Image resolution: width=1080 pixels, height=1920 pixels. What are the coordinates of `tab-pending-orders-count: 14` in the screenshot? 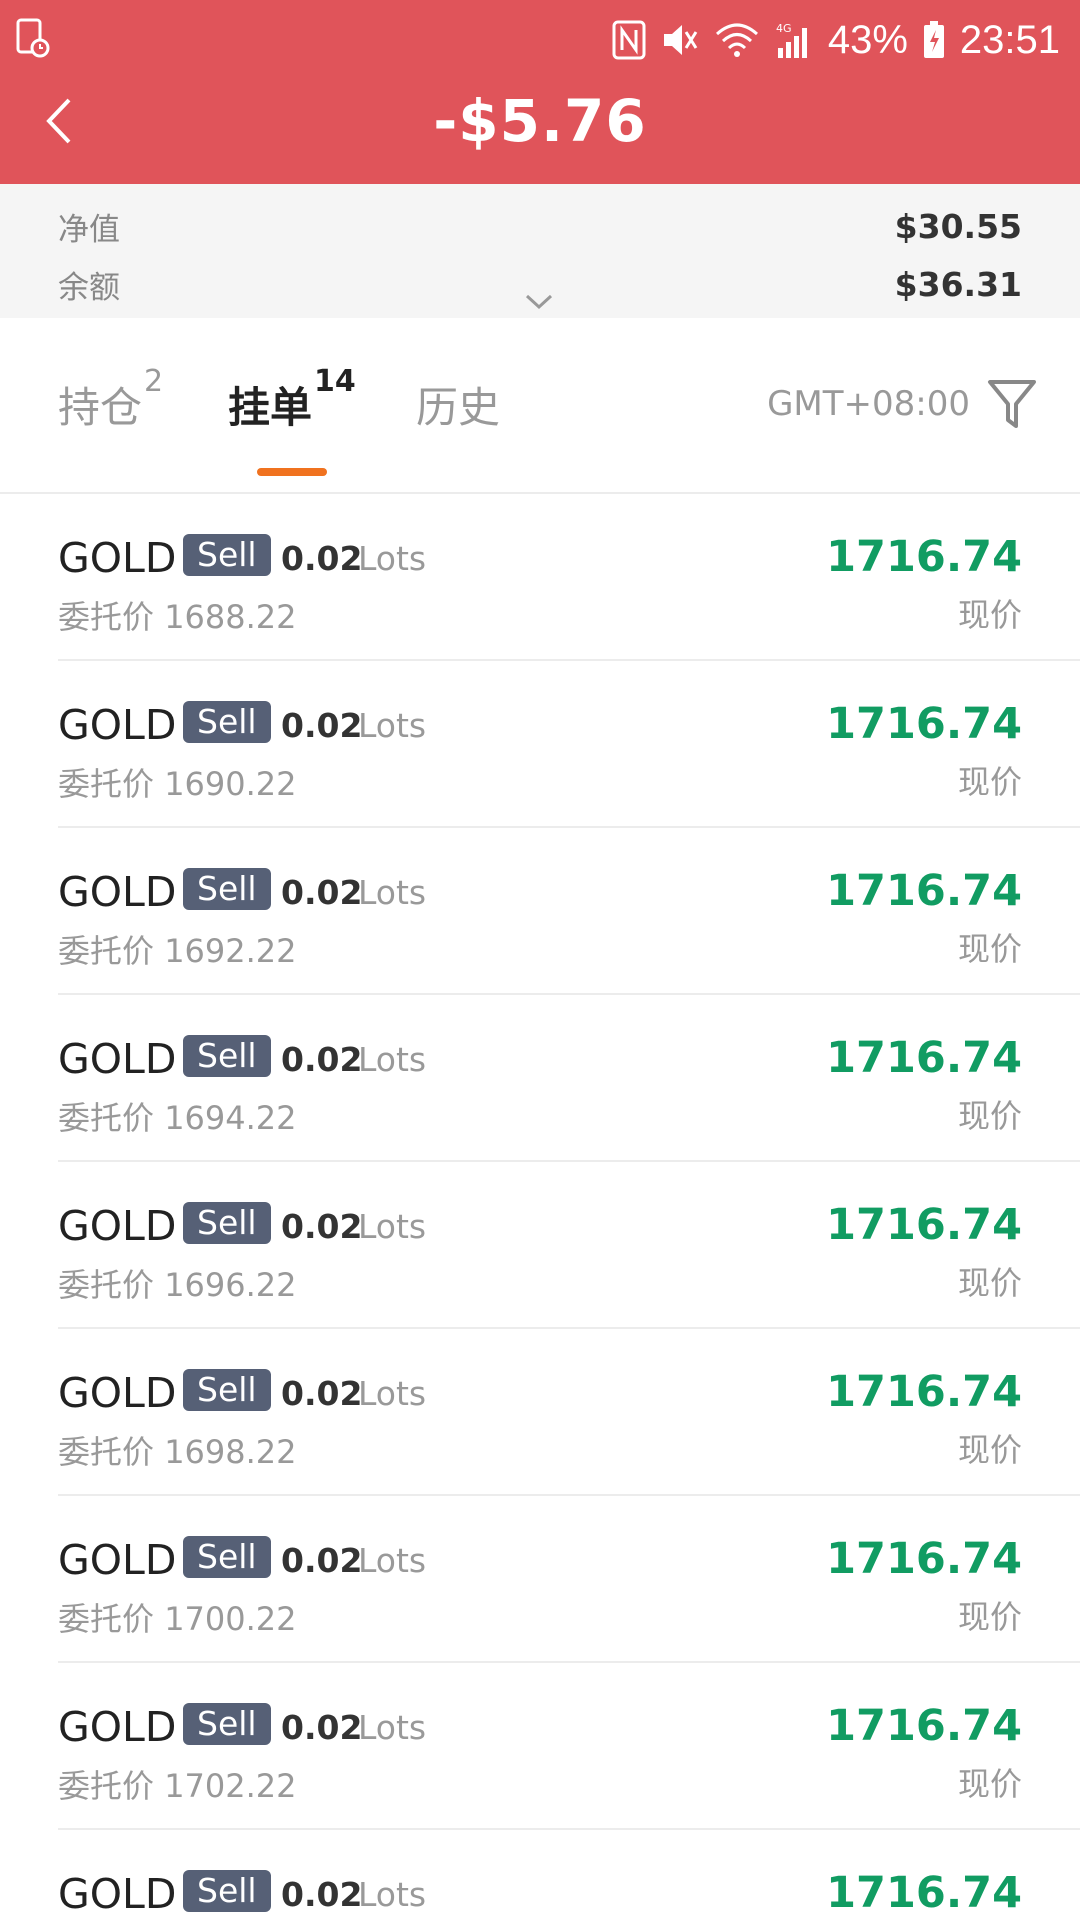 It's located at (335, 381).